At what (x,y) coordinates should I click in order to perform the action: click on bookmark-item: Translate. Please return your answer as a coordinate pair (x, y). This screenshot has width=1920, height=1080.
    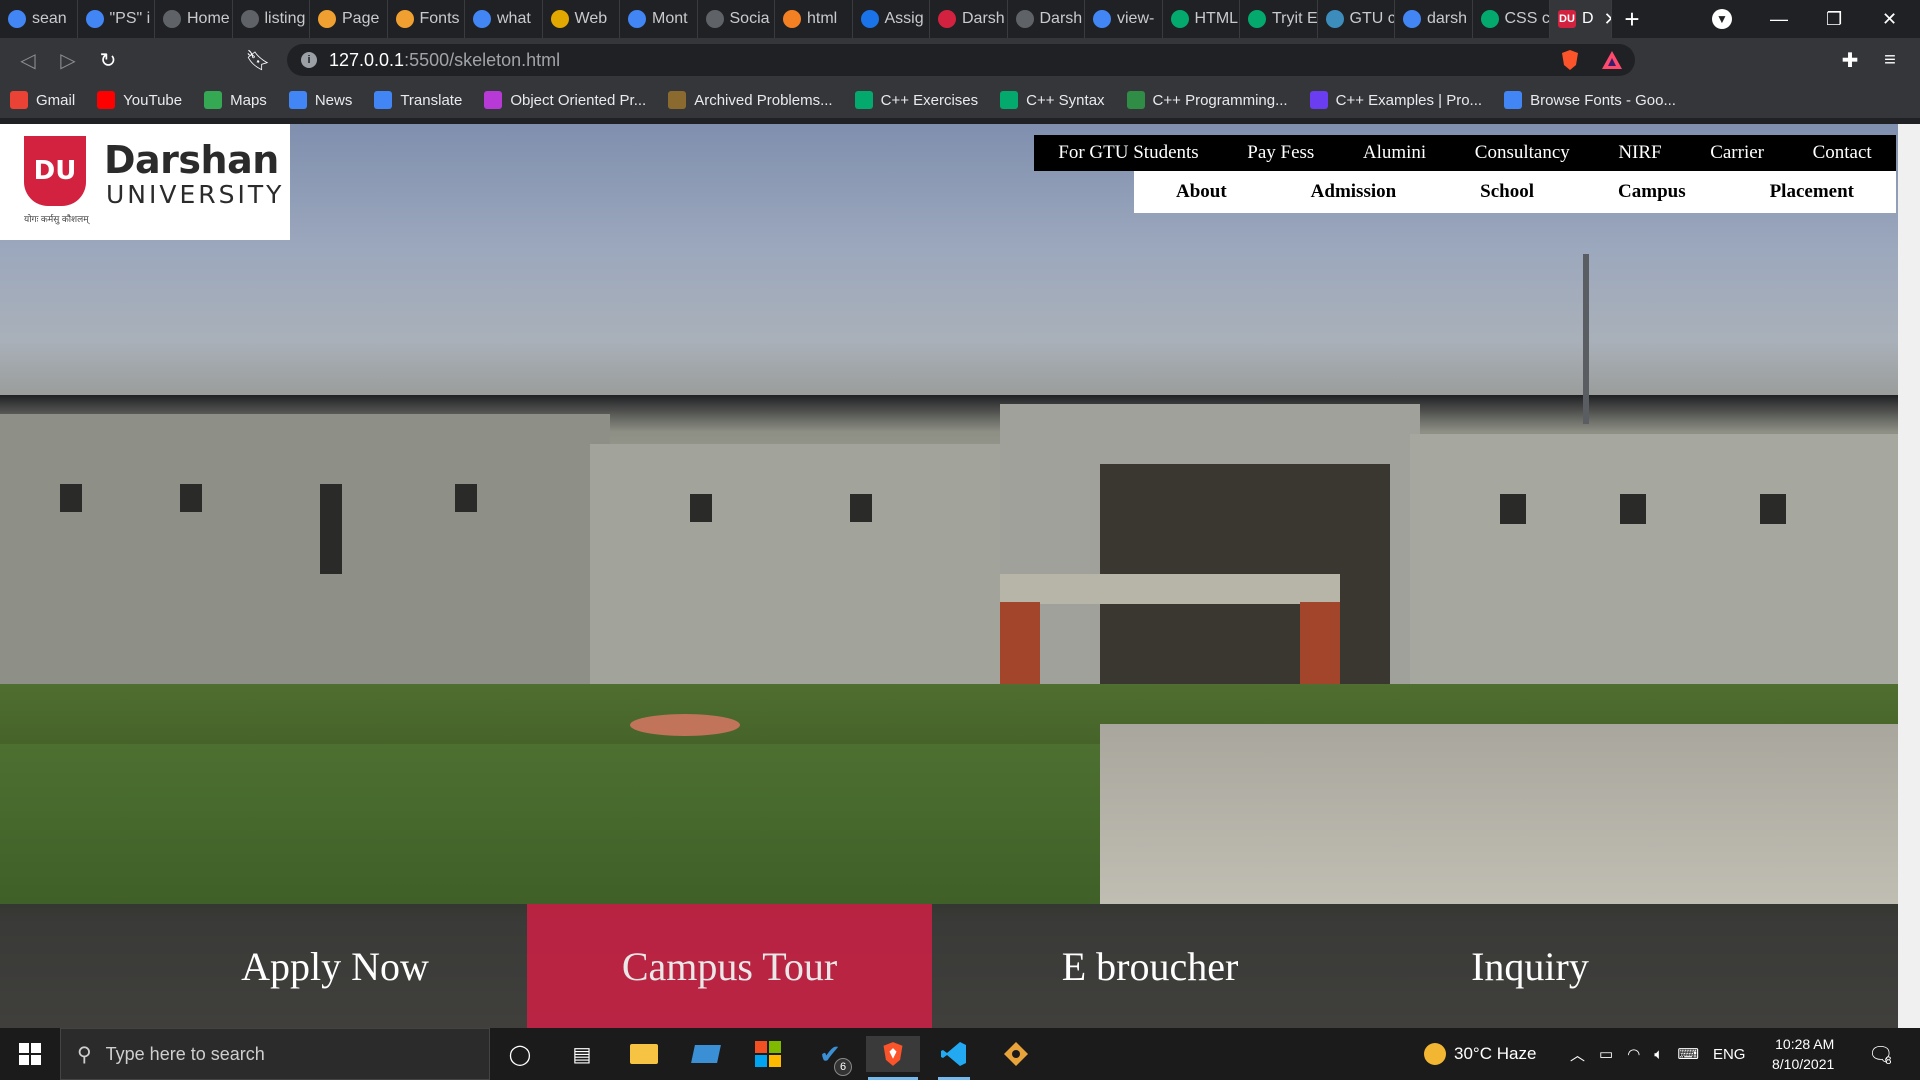
    Looking at the image, I should click on (418, 100).